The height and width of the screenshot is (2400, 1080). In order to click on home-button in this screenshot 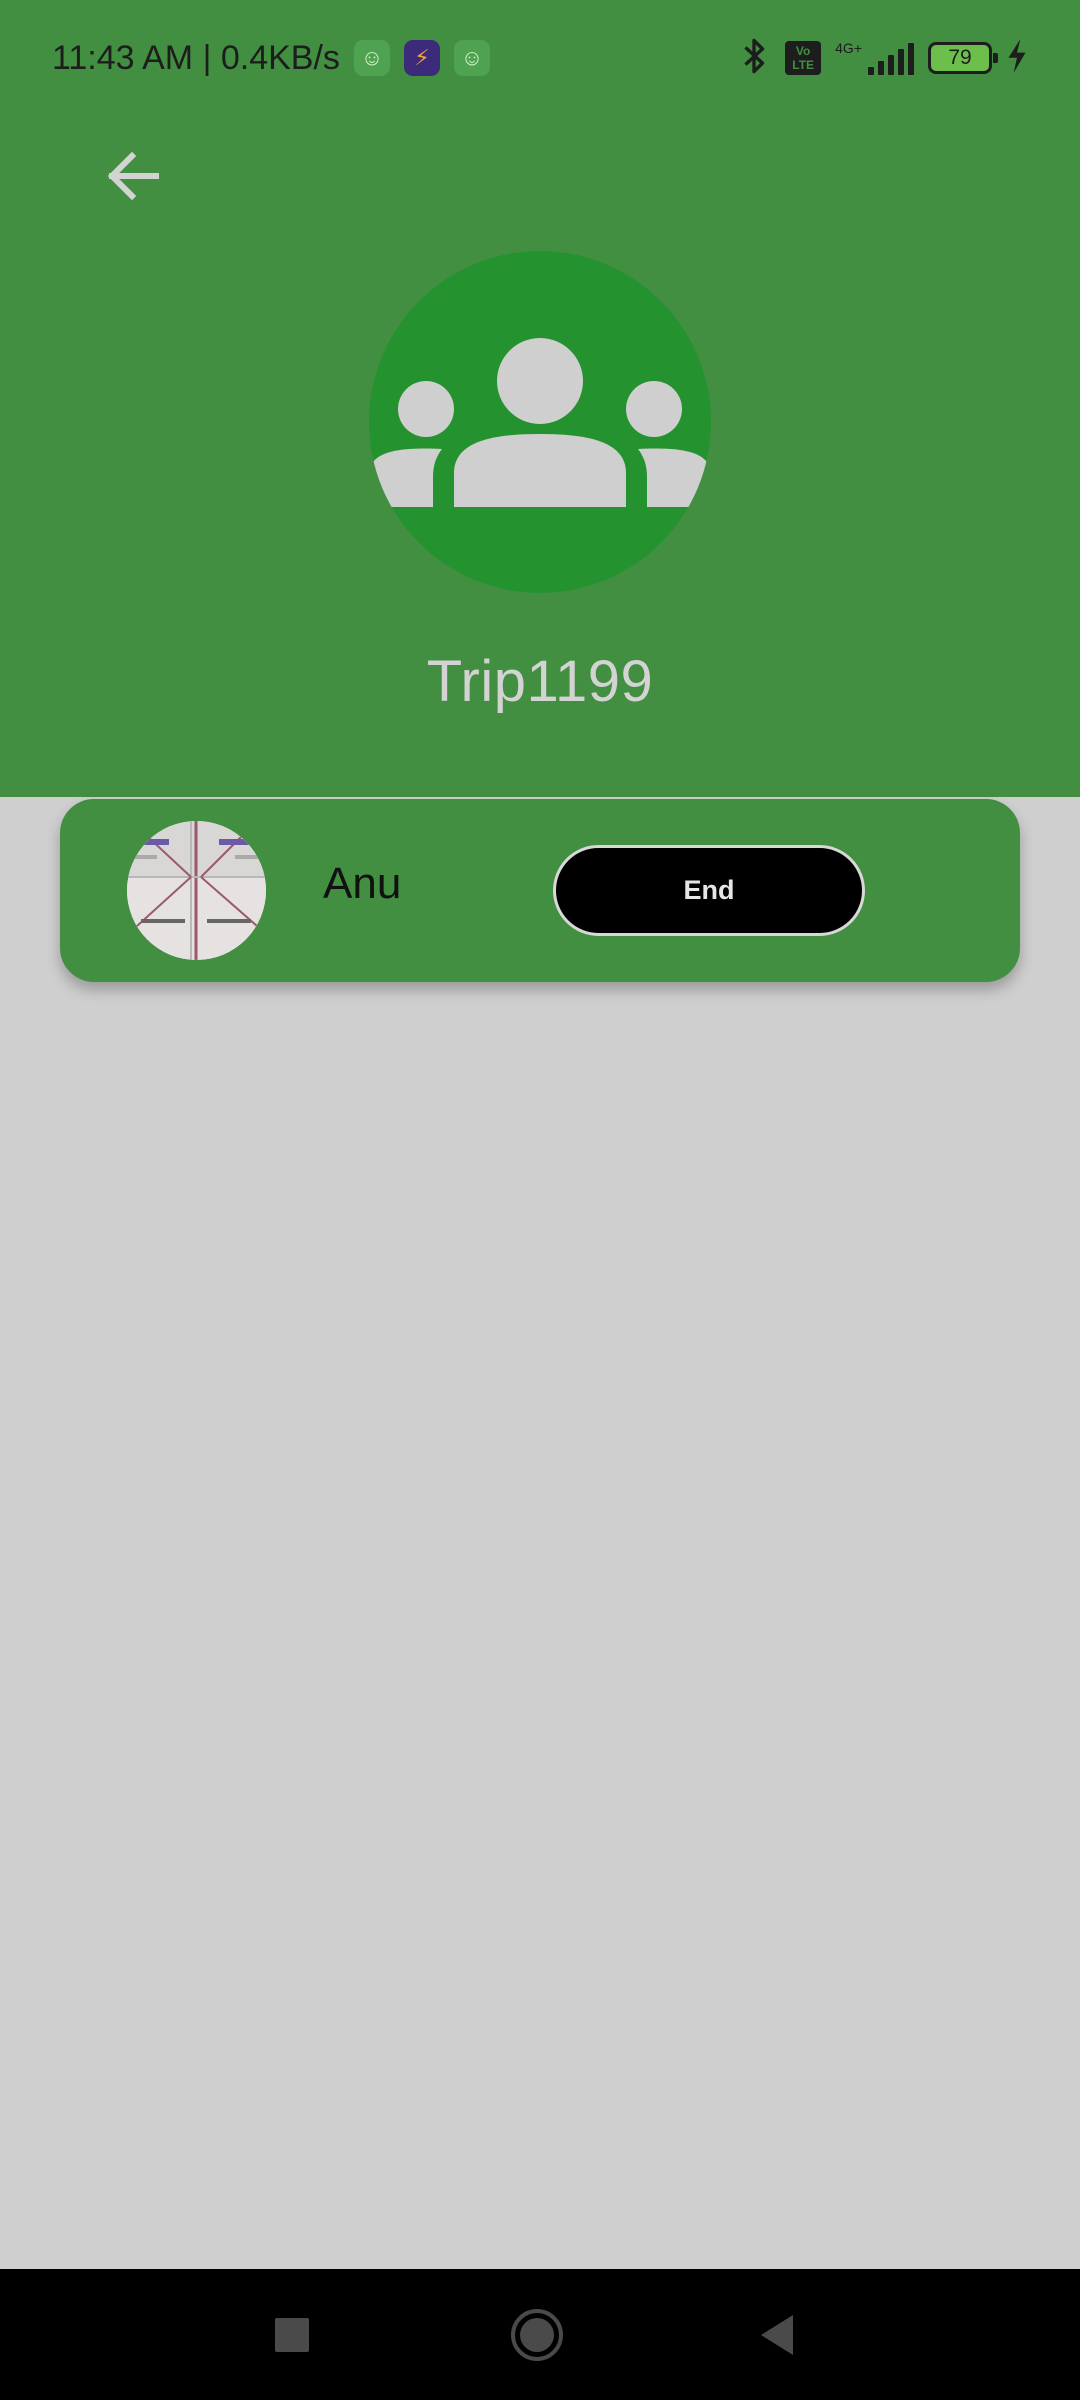, I will do `click(537, 2334)`.